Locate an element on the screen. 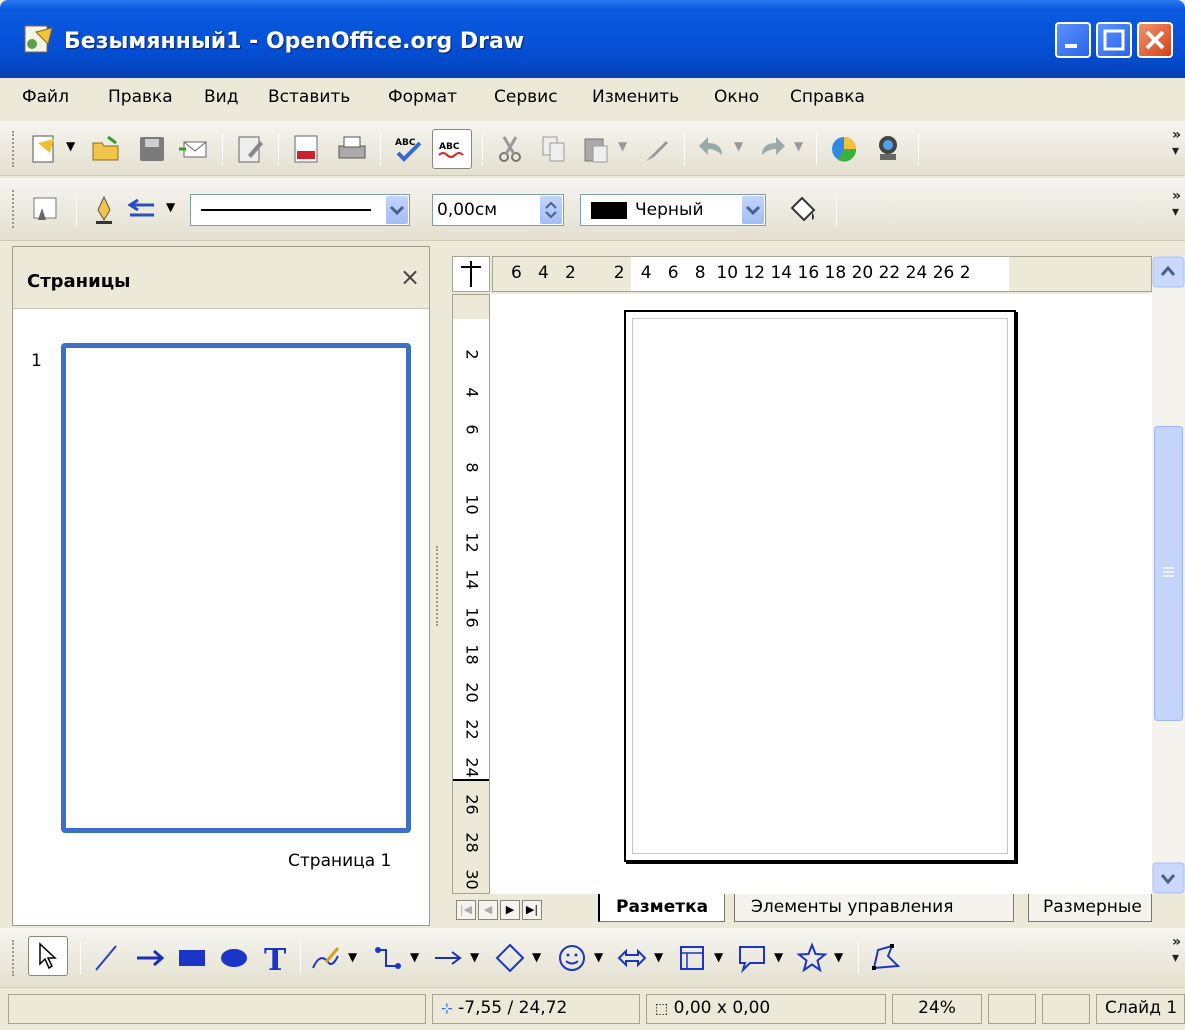 This screenshot has width=1185, height=1030. openoffice-app-icon is located at coordinates (39, 39).